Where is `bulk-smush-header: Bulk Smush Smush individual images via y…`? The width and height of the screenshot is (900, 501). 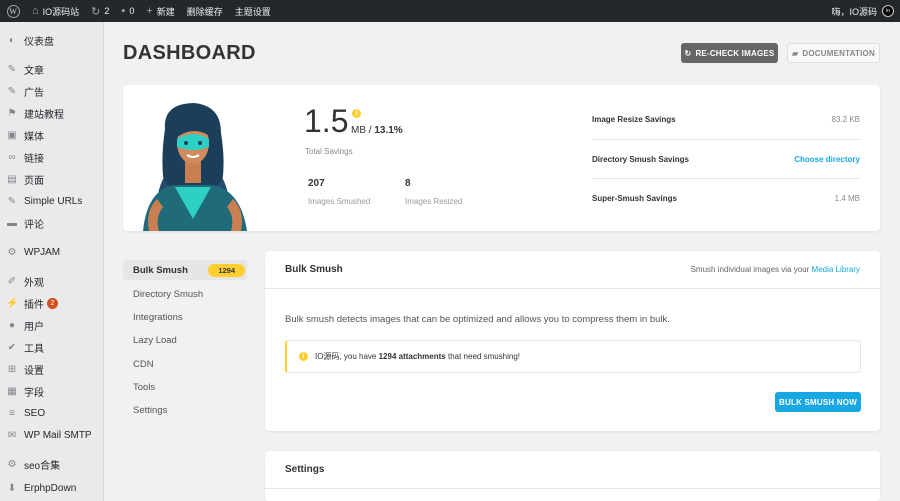
bulk-smush-header: Bulk Smush Smush individual images via y… is located at coordinates (572, 270).